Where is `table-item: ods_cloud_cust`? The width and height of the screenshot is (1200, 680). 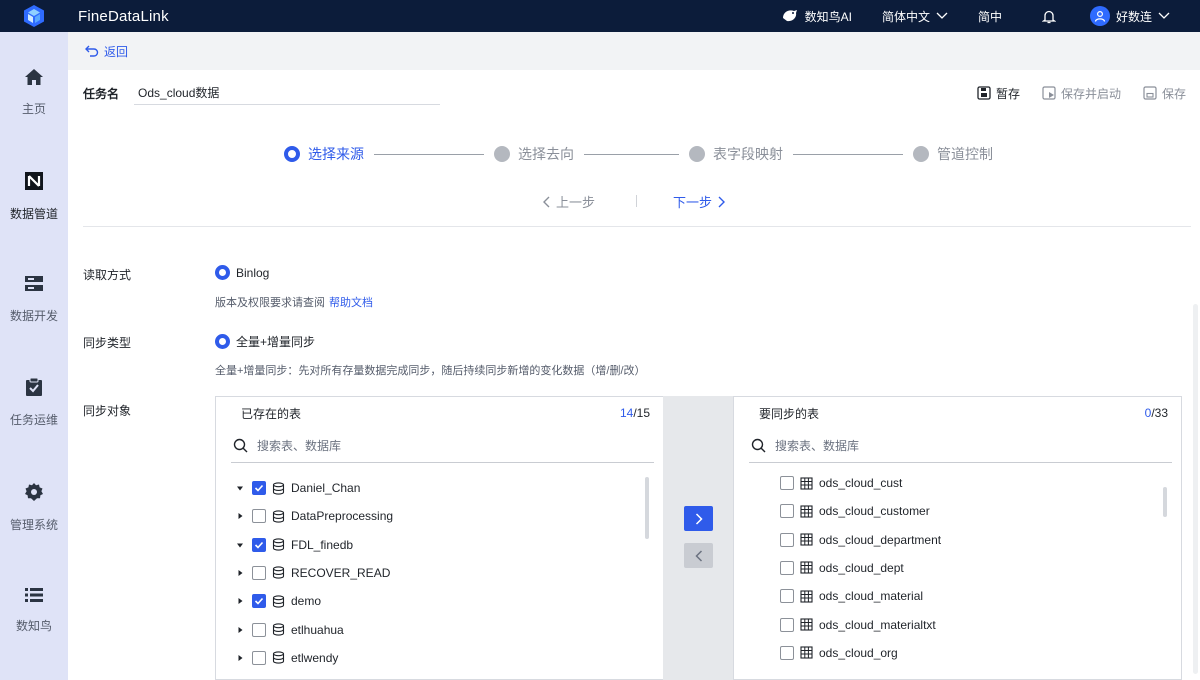
table-item: ods_cloud_cust is located at coordinates (841, 483).